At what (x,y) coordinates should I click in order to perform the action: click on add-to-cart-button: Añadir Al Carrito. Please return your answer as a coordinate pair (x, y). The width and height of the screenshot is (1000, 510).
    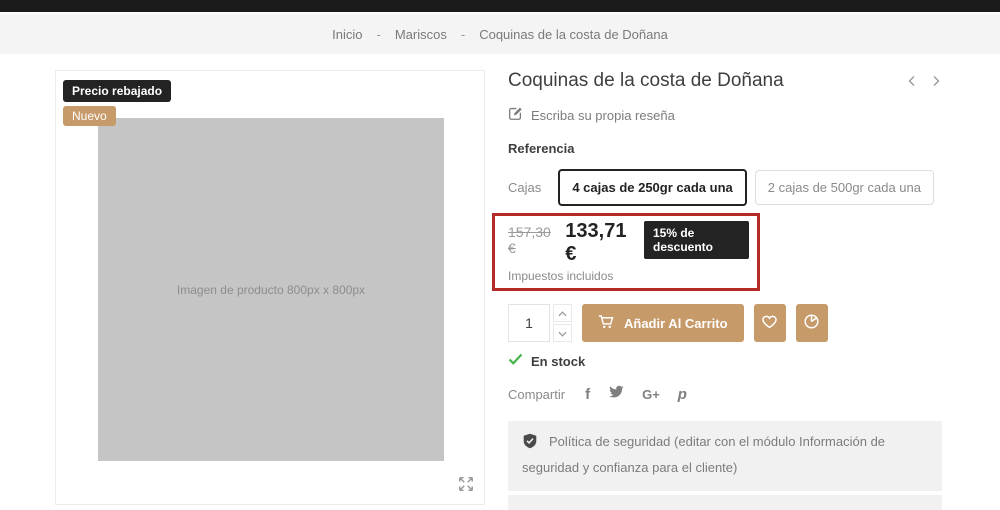
    Looking at the image, I should click on (663, 323).